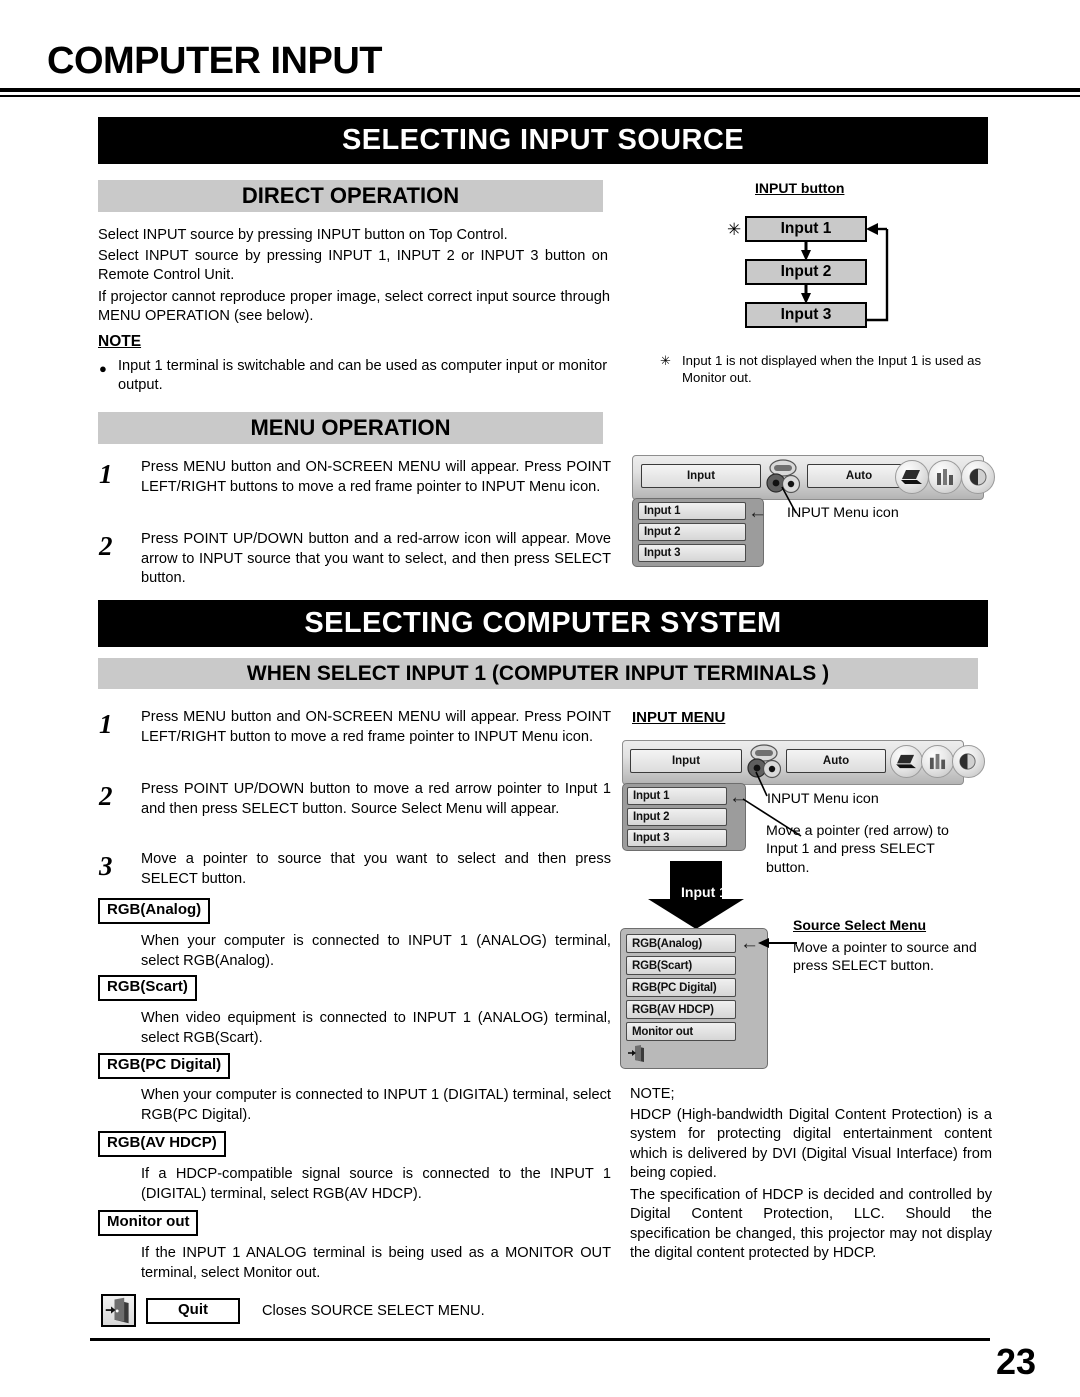  What do you see at coordinates (106, 866) in the screenshot?
I see `system-step-3-number: 3` at bounding box center [106, 866].